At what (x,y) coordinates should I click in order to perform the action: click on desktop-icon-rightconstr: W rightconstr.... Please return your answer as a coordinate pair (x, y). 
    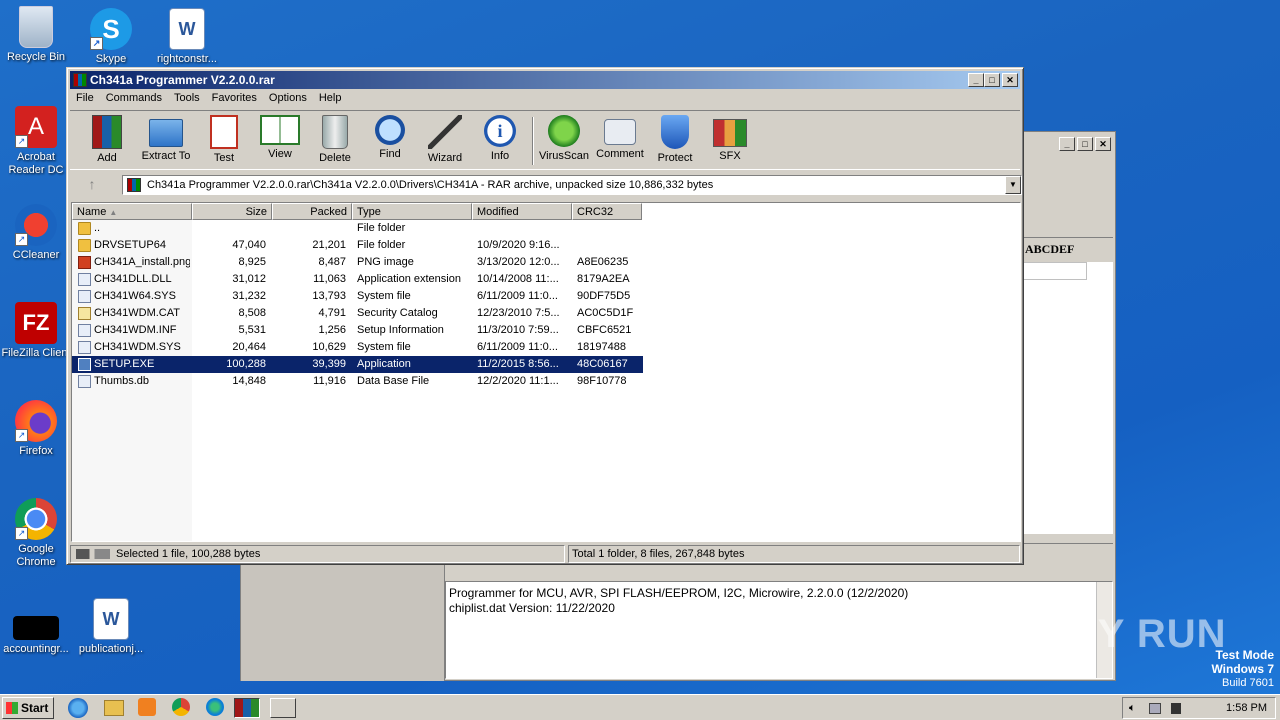
    Looking at the image, I should click on (187, 37).